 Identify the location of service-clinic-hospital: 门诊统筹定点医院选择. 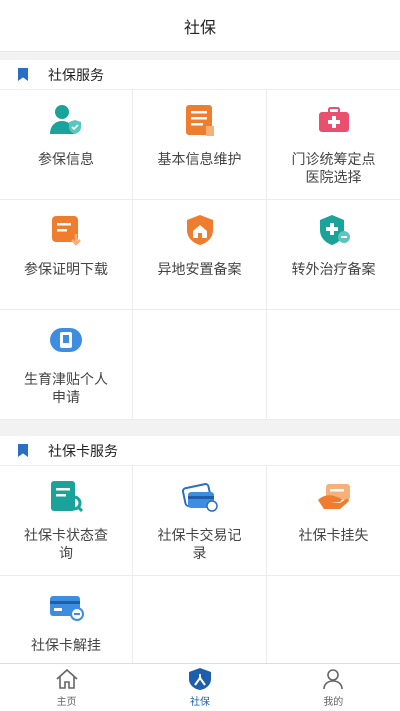
(333, 145).